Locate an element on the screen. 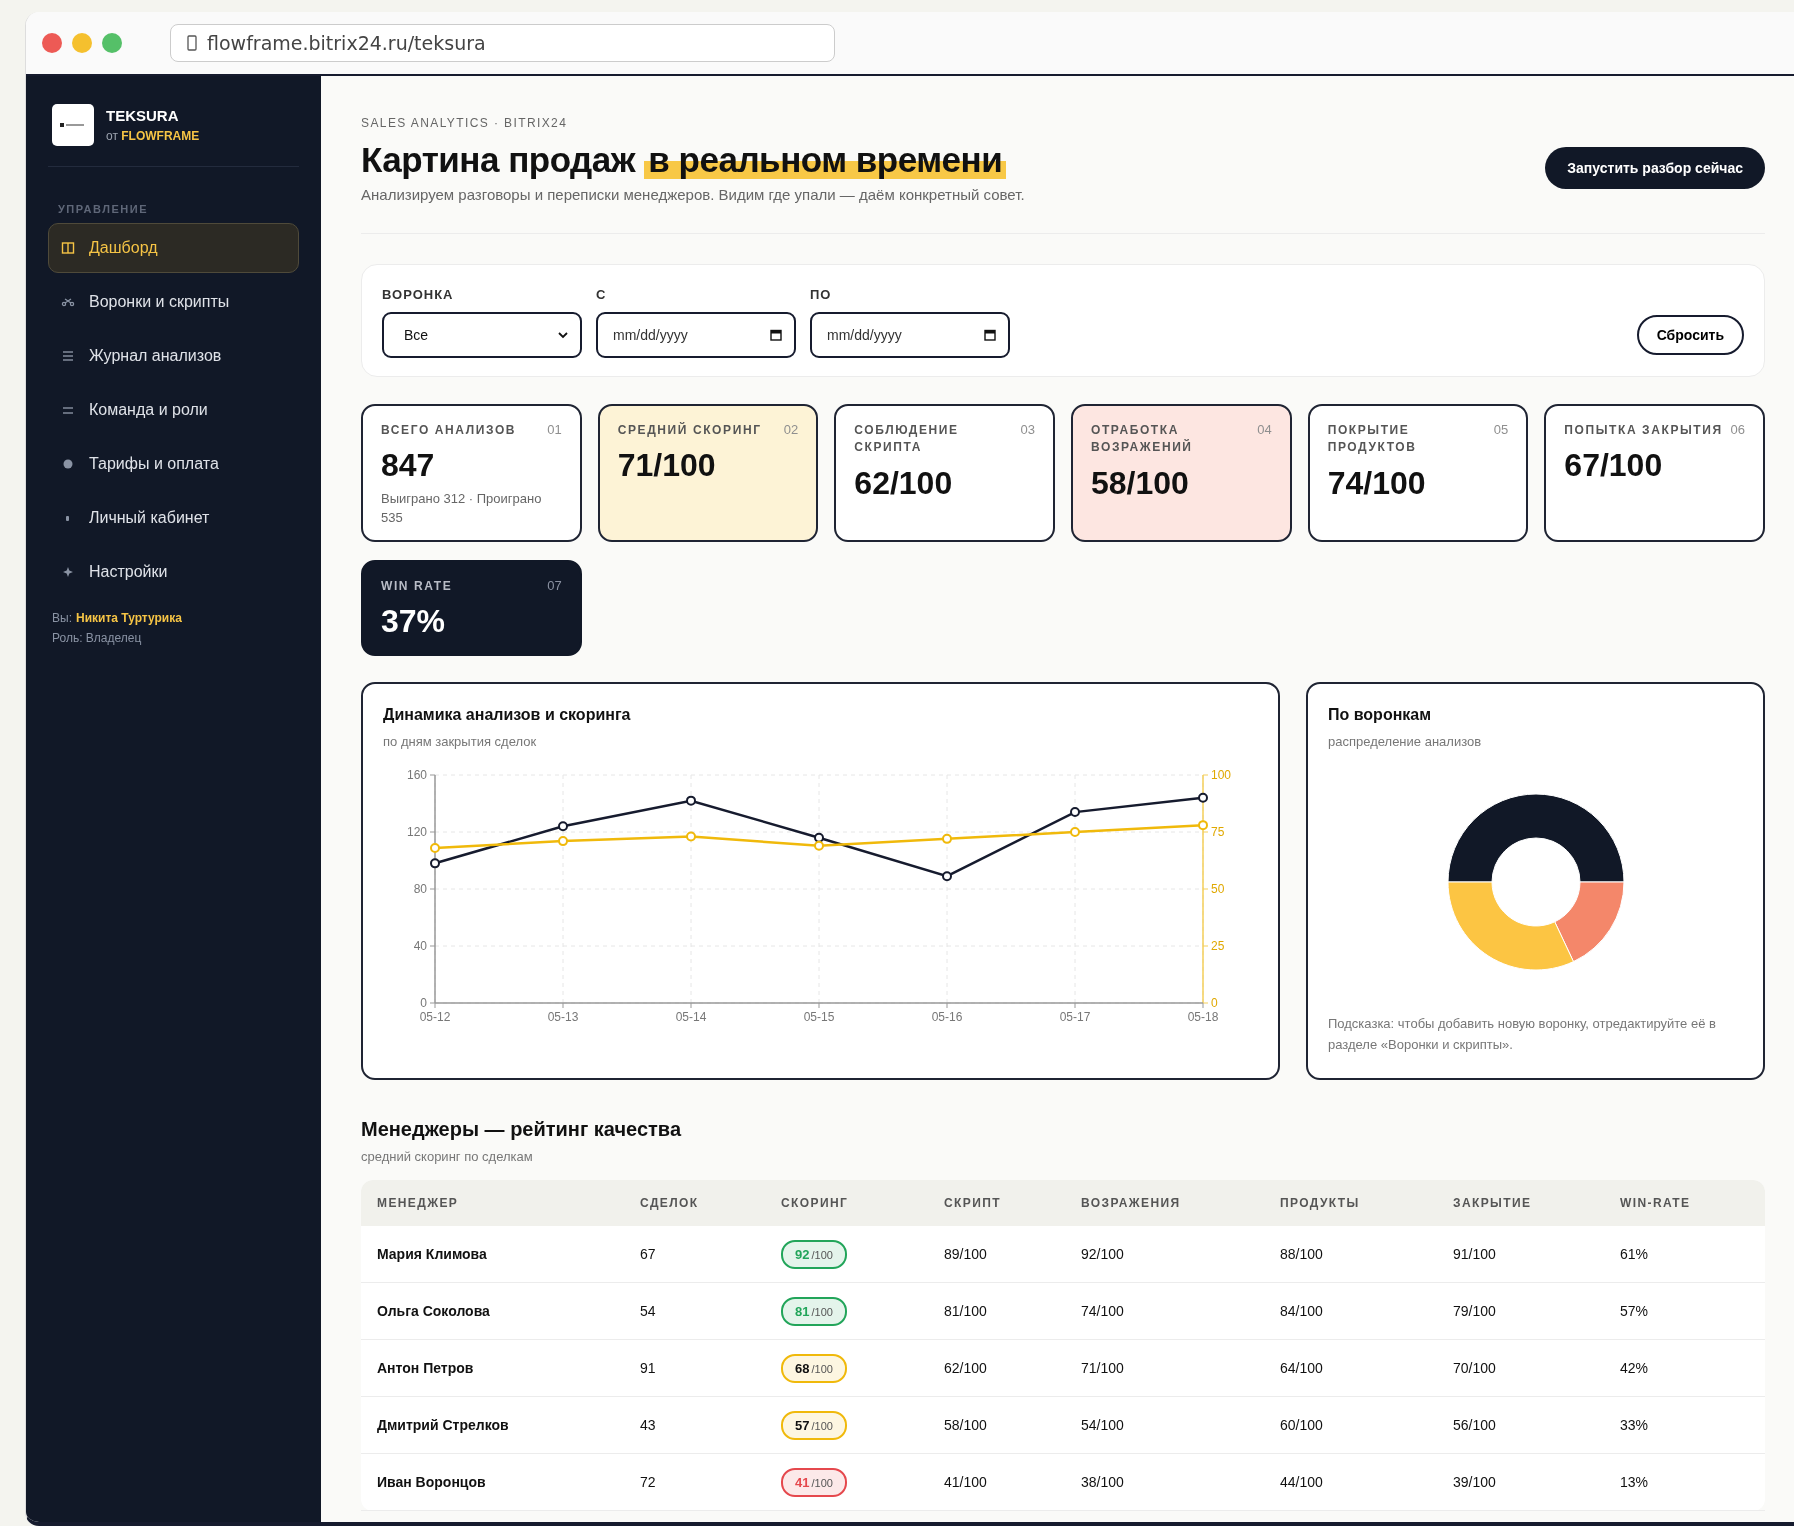 Image resolution: width=1794 pixels, height=1526 pixels. run-analysis-button: Запустить разбор сейчас is located at coordinates (1655, 168).